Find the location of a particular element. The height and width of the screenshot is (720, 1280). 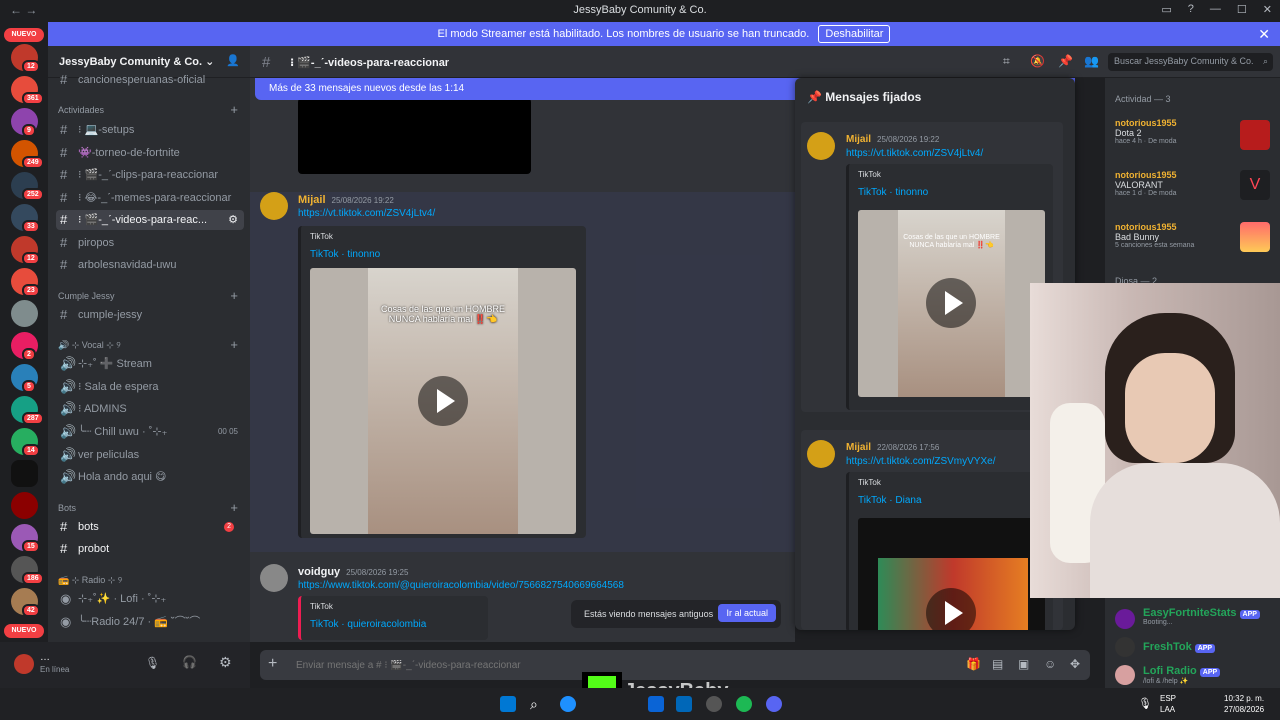

previous-video is located at coordinates (414, 136).